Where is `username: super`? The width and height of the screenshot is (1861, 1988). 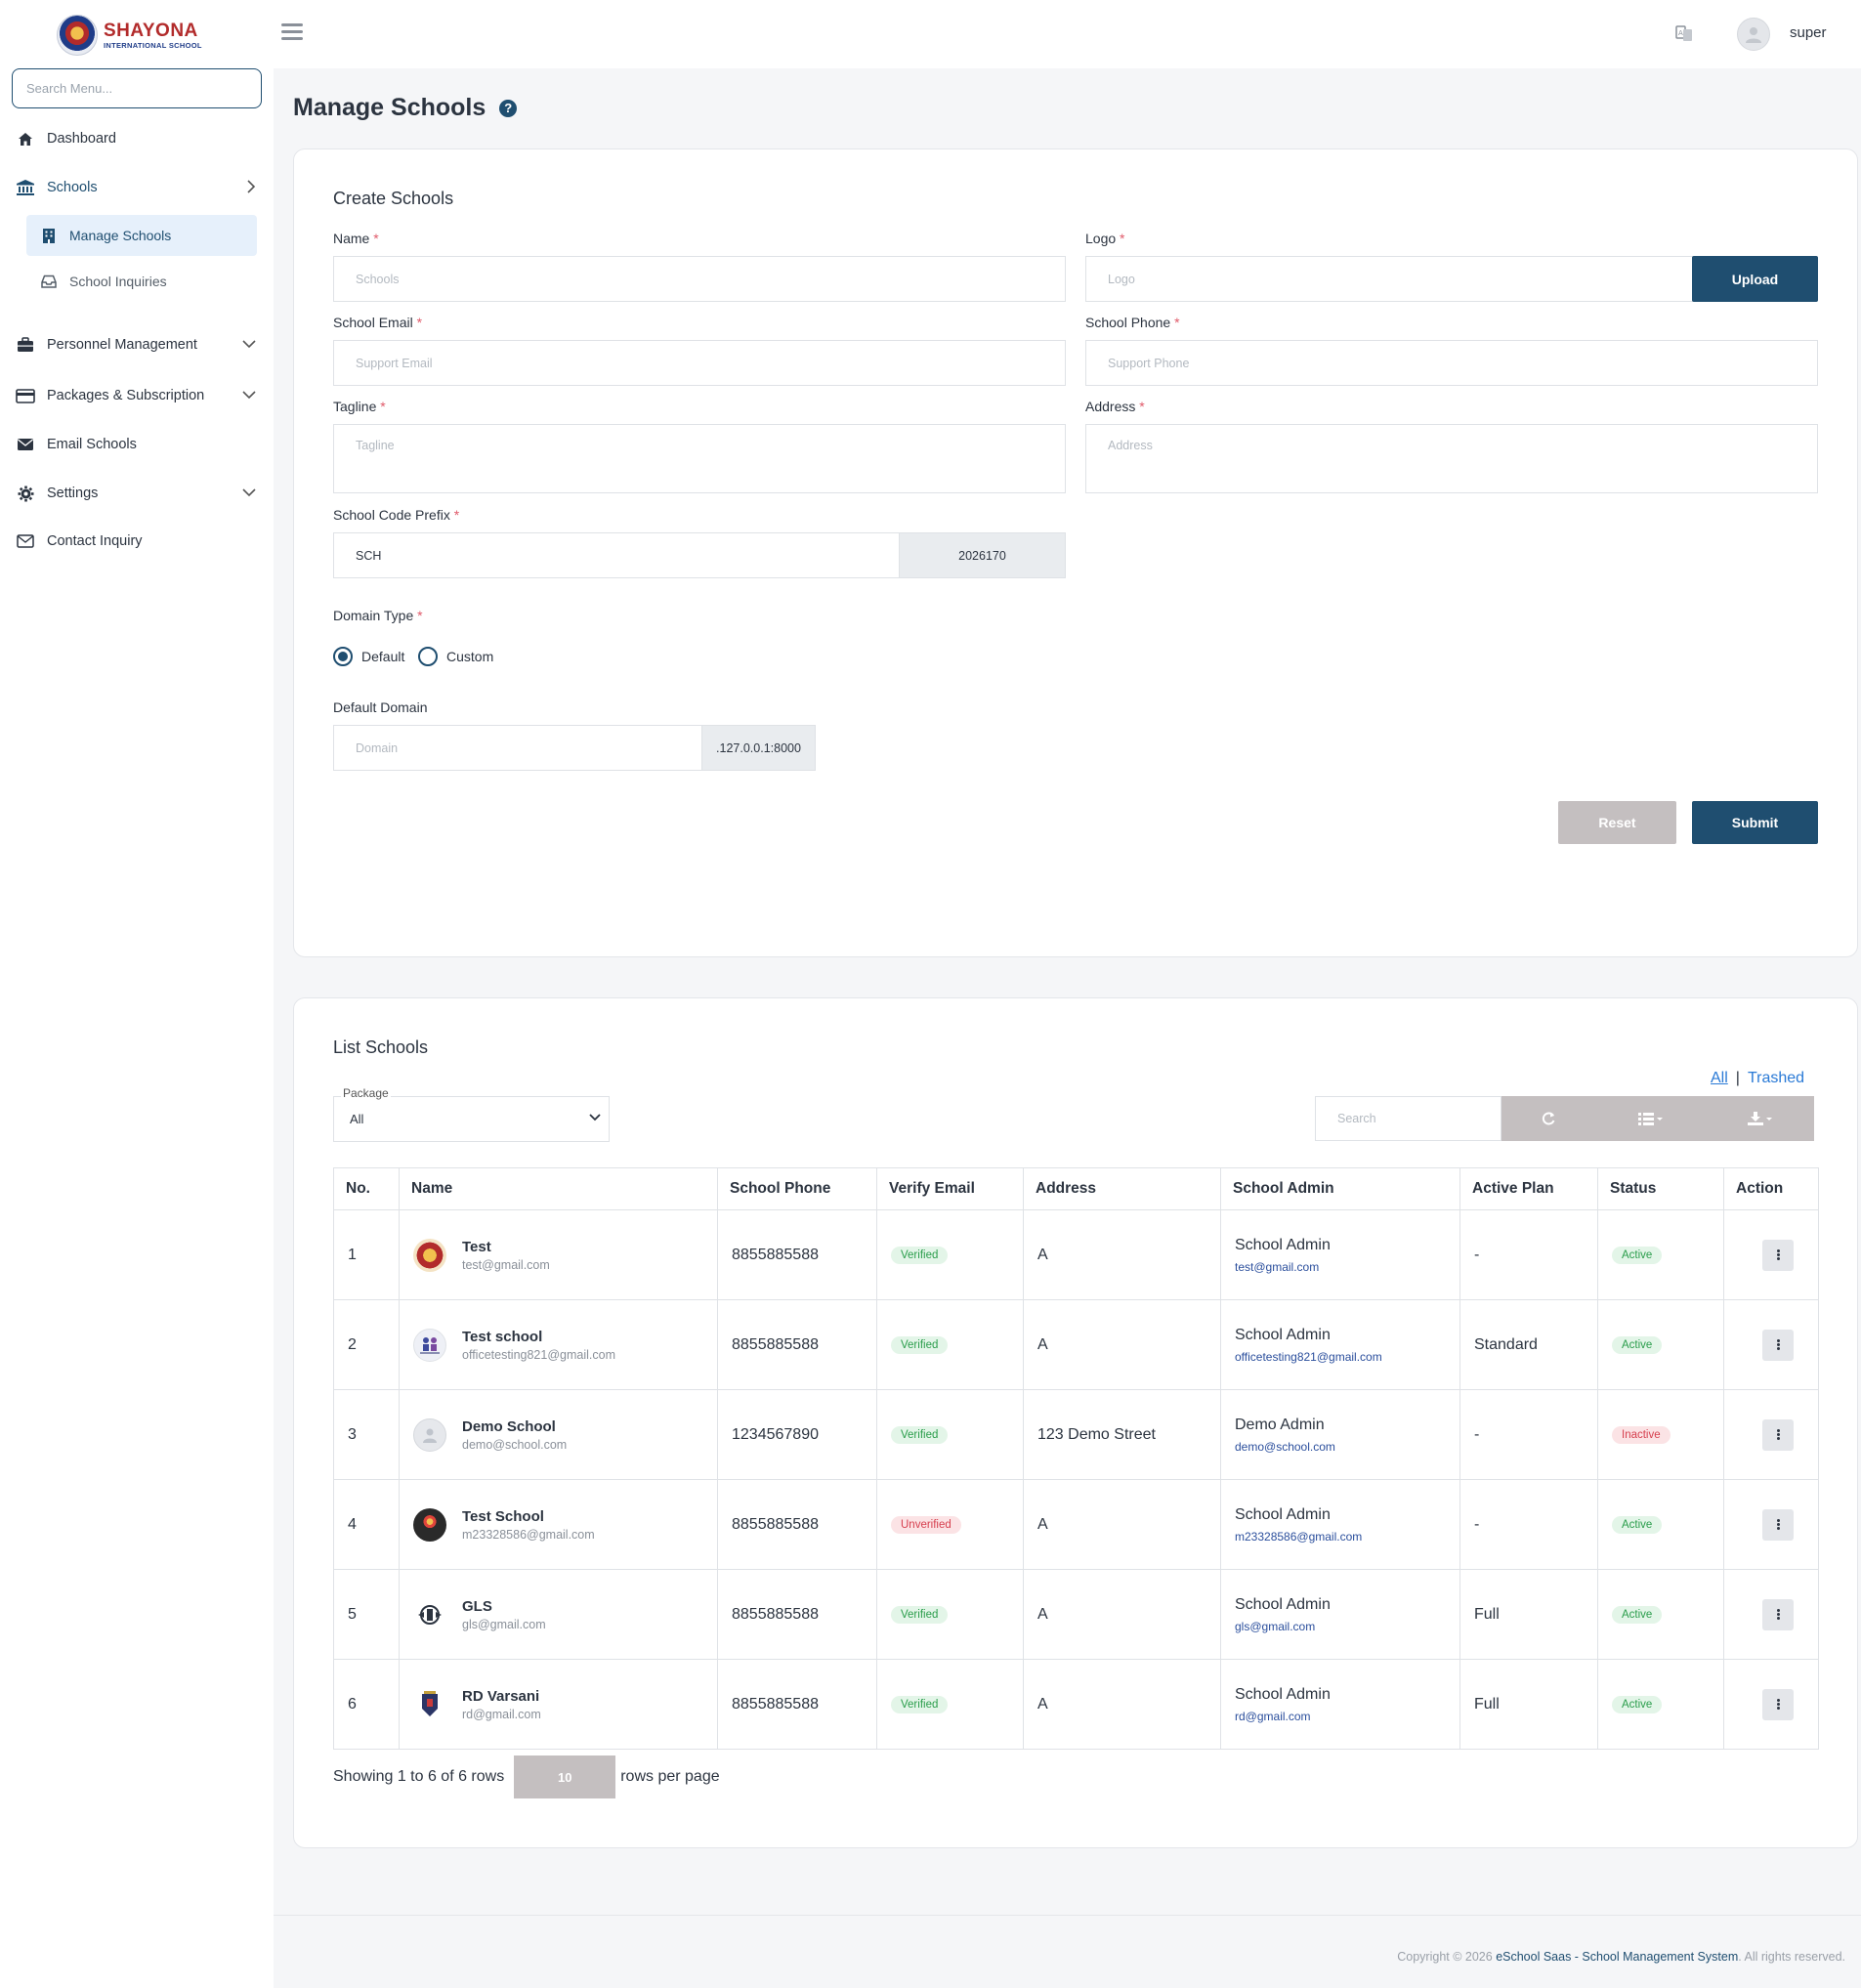
username: super is located at coordinates (1809, 32).